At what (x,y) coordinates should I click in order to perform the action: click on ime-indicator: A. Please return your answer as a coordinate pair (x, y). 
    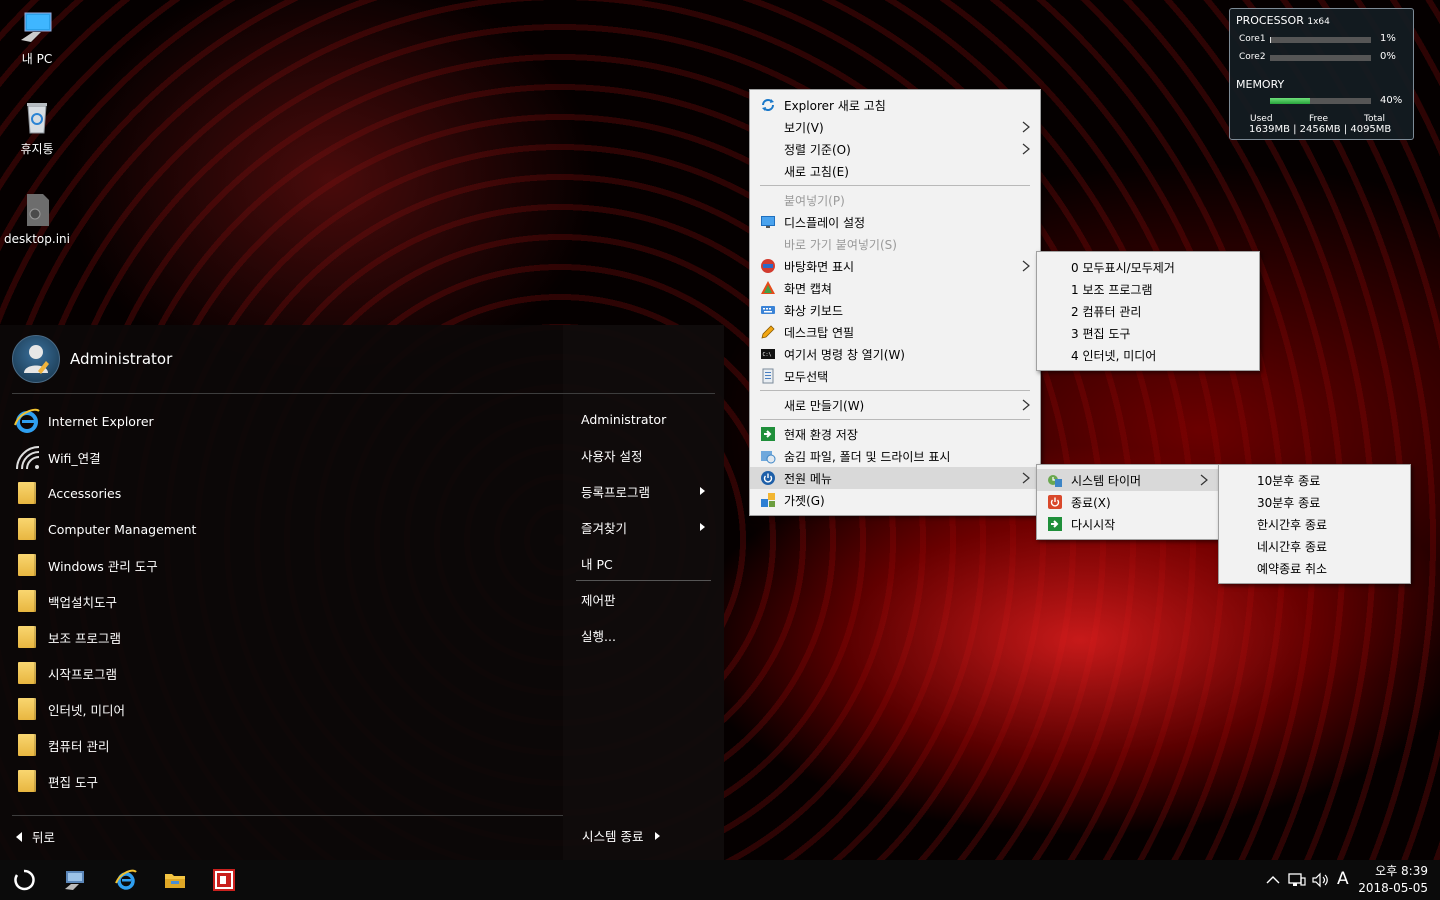
    Looking at the image, I should click on (1343, 879).